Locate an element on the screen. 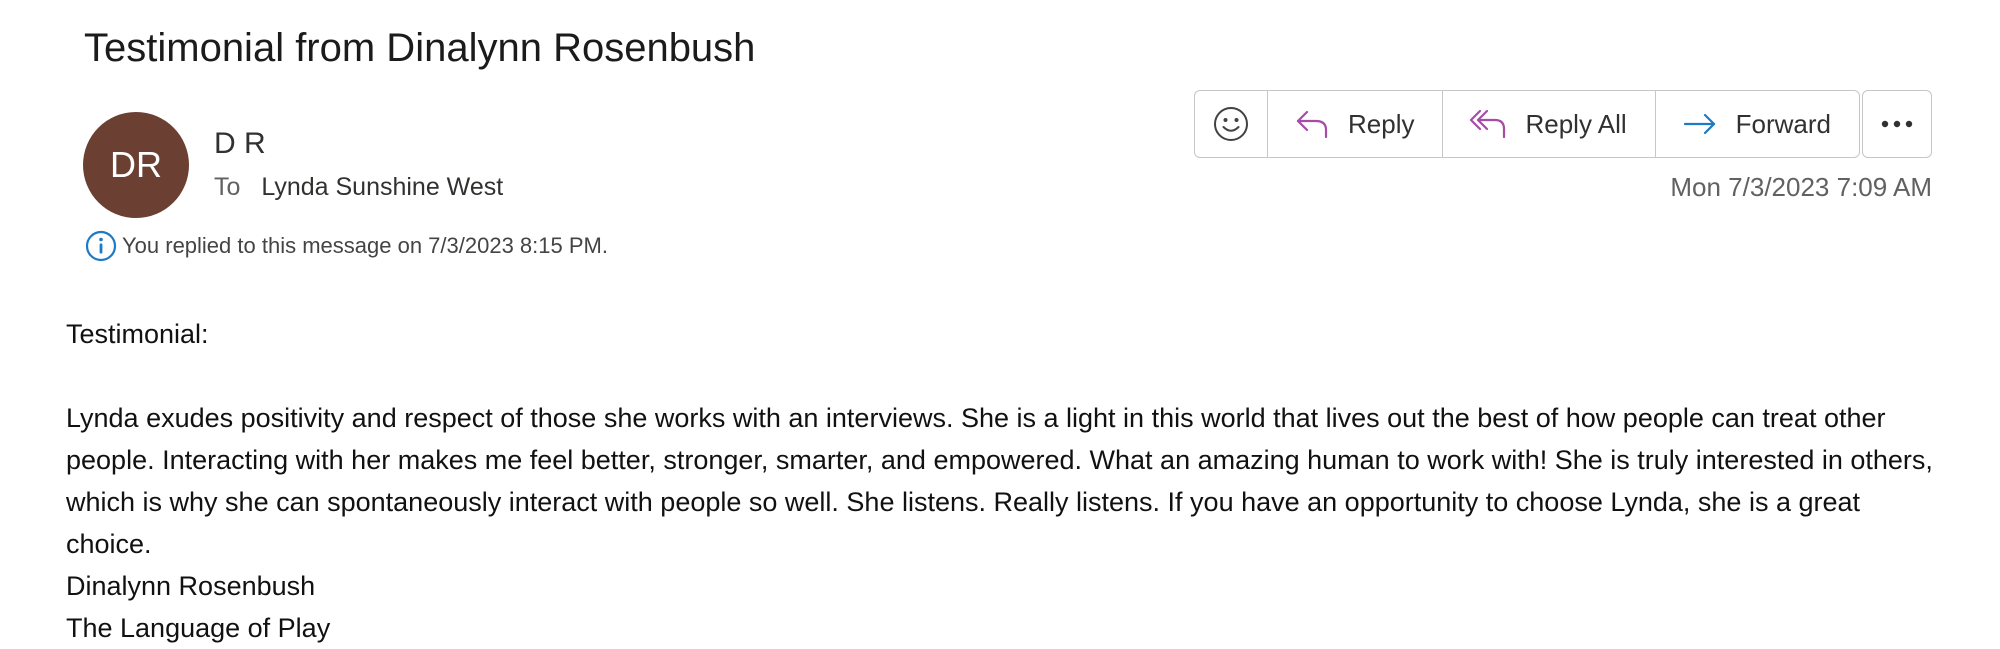  signature-name: Dinalynn Rosenbush is located at coordinates (191, 586).